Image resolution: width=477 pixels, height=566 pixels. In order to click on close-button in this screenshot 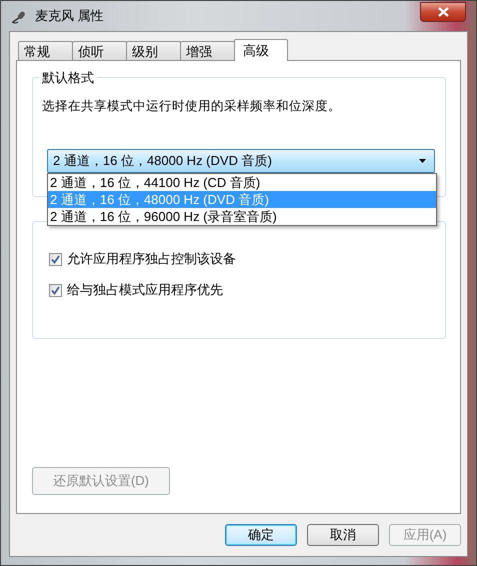, I will do `click(443, 12)`.